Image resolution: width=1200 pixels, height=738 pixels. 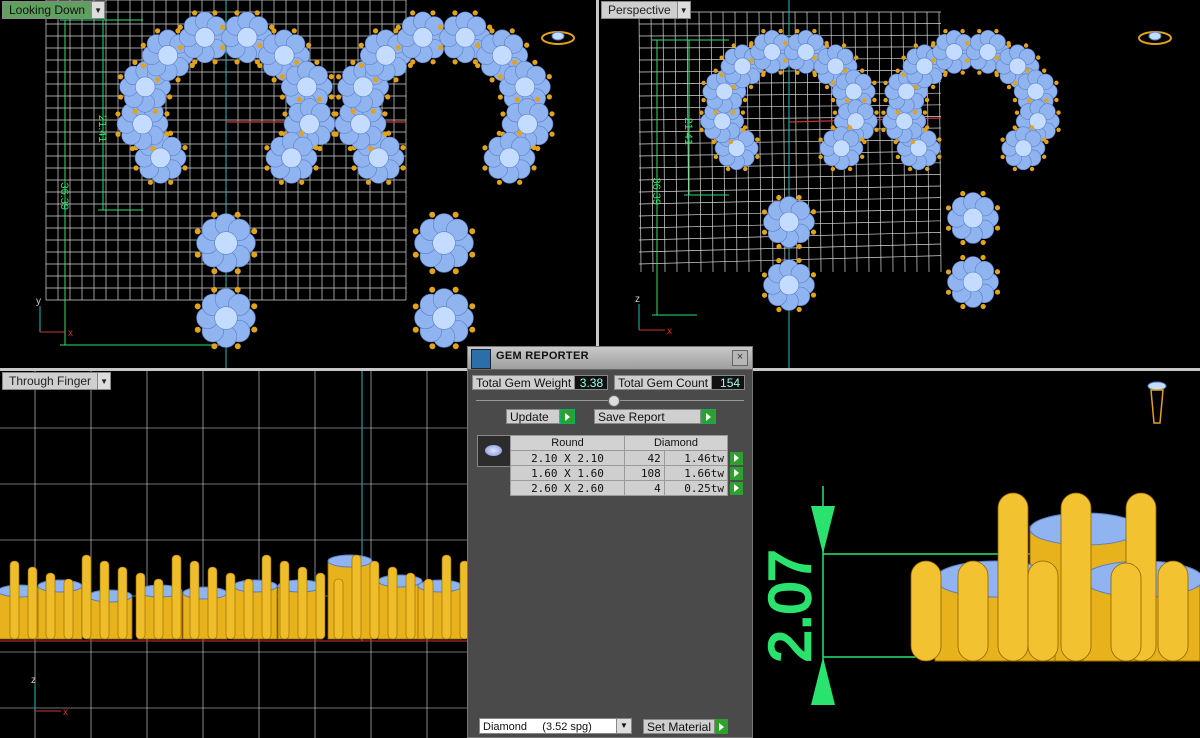 I want to click on splitter-handle, so click(x=614, y=401).